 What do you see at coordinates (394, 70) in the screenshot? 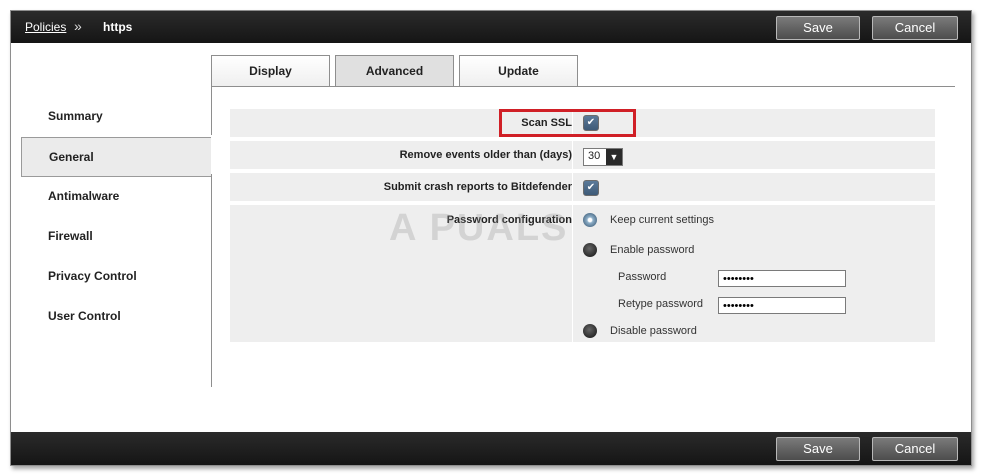
I see `tab-advanced: Advanced` at bounding box center [394, 70].